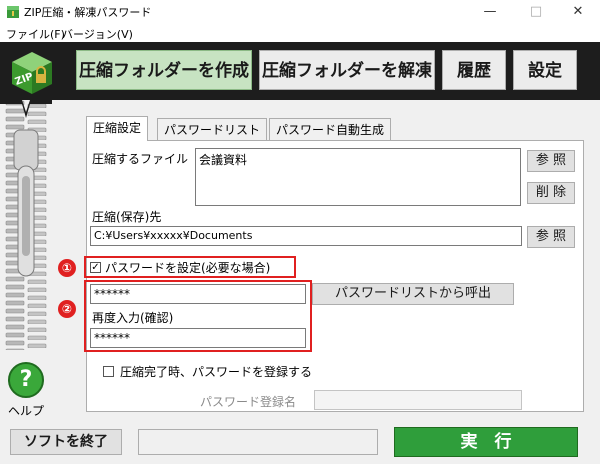  I want to click on settings-button: 設定, so click(545, 70).